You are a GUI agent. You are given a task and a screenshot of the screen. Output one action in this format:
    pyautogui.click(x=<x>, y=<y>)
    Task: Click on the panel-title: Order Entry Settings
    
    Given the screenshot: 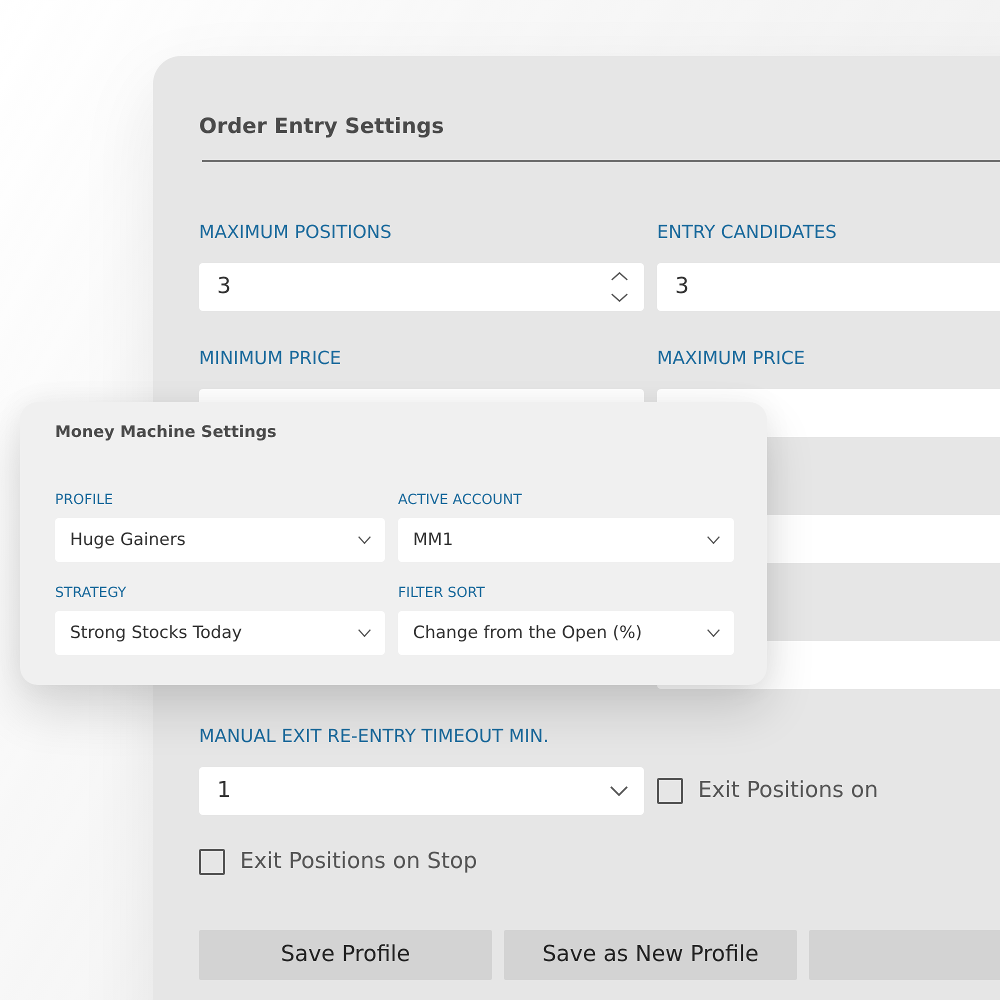 What is the action you would take?
    pyautogui.click(x=321, y=126)
    